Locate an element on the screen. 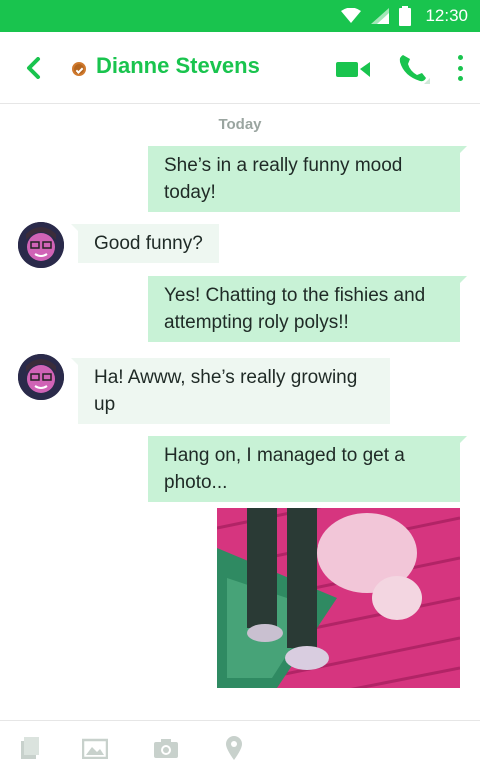  status-bar: 12:30 is located at coordinates (240, 16).